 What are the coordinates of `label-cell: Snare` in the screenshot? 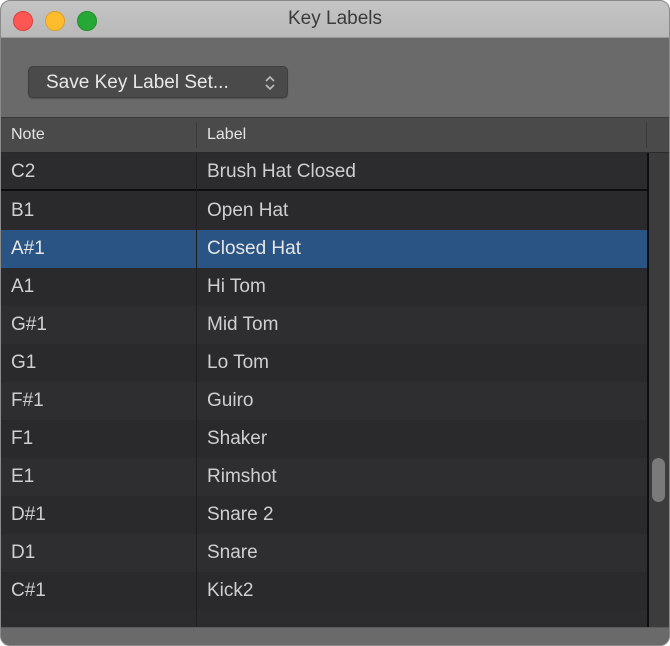 It's located at (232, 553).